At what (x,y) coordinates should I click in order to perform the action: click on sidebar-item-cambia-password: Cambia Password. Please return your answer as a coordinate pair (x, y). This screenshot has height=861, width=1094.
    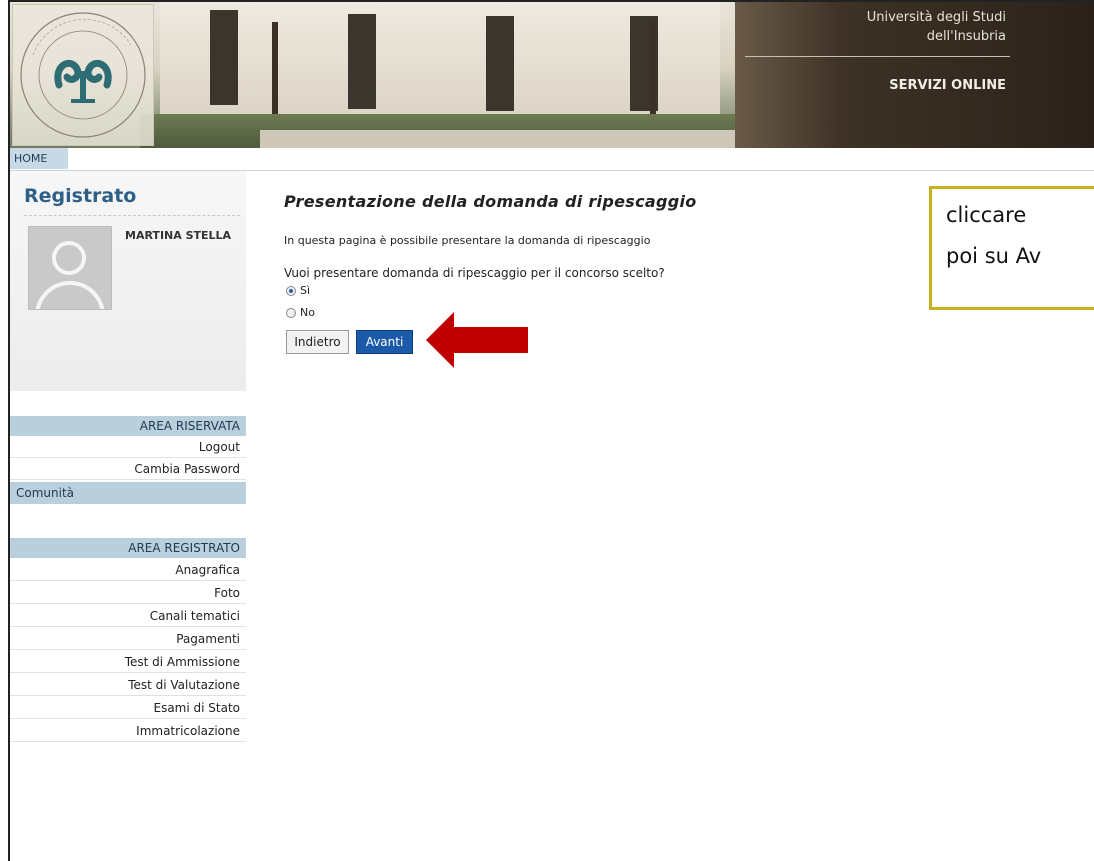
    Looking at the image, I should click on (128, 469).